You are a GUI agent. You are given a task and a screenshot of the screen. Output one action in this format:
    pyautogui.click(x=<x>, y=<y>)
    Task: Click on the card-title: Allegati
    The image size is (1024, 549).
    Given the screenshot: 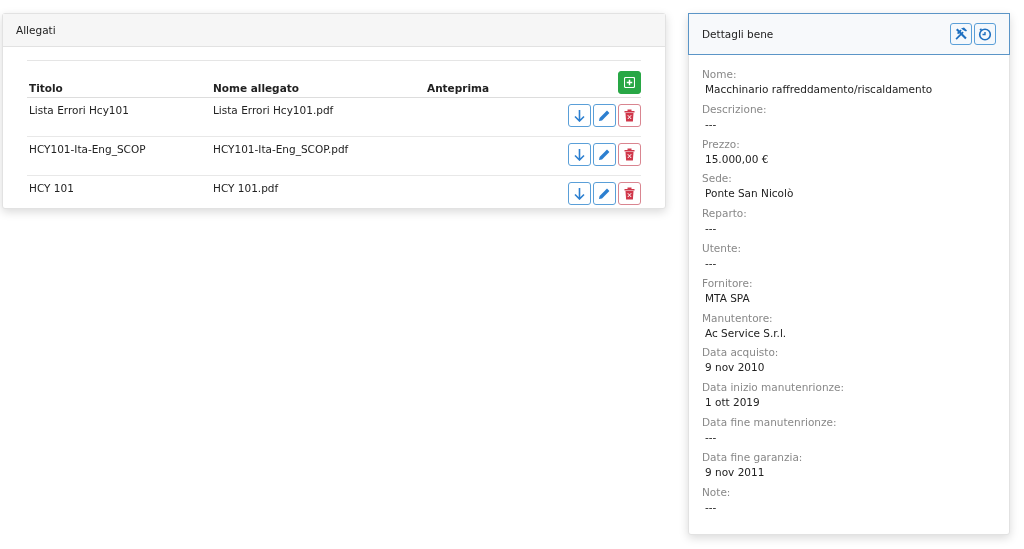 What is the action you would take?
    pyautogui.click(x=36, y=30)
    